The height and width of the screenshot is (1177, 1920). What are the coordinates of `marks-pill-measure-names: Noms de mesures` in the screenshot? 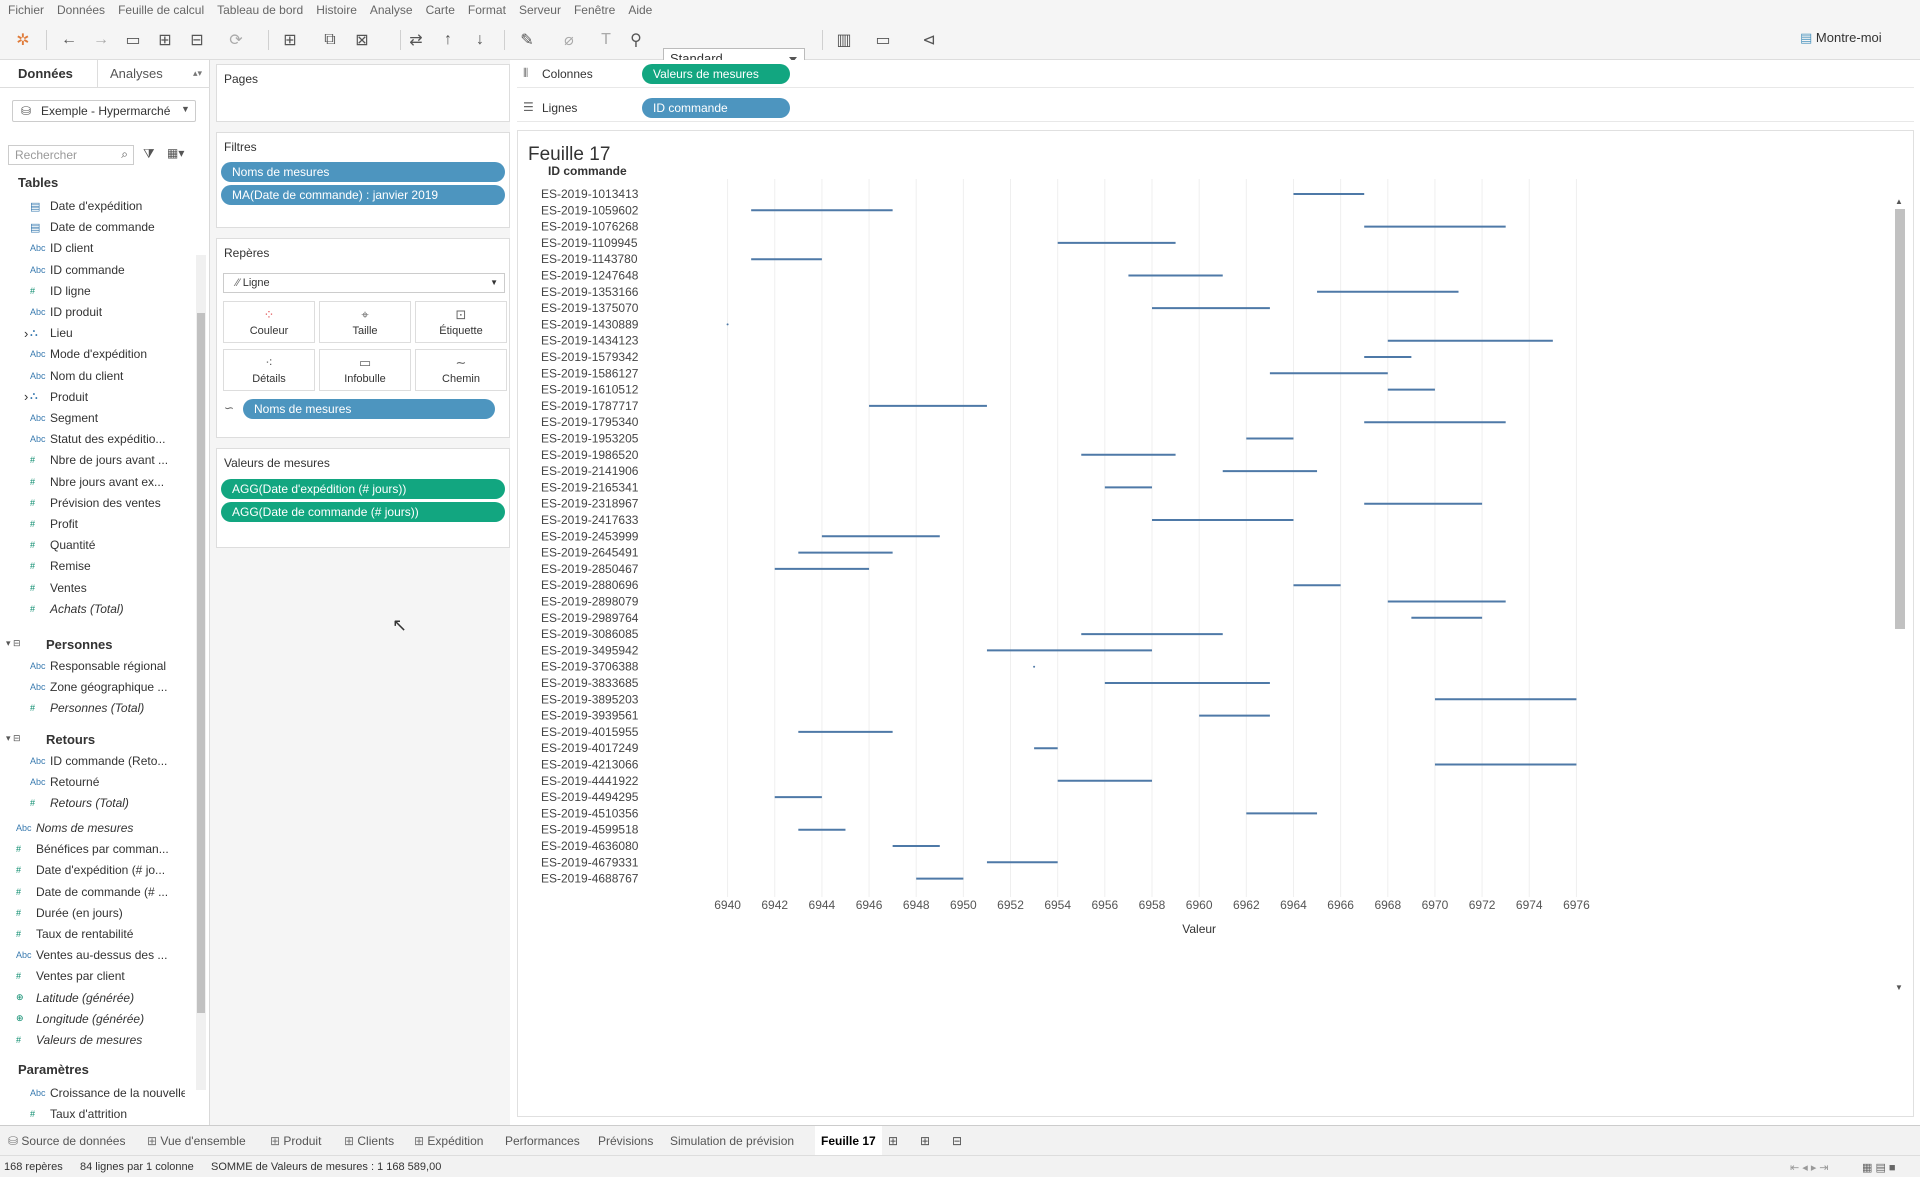 It's located at (369, 409).